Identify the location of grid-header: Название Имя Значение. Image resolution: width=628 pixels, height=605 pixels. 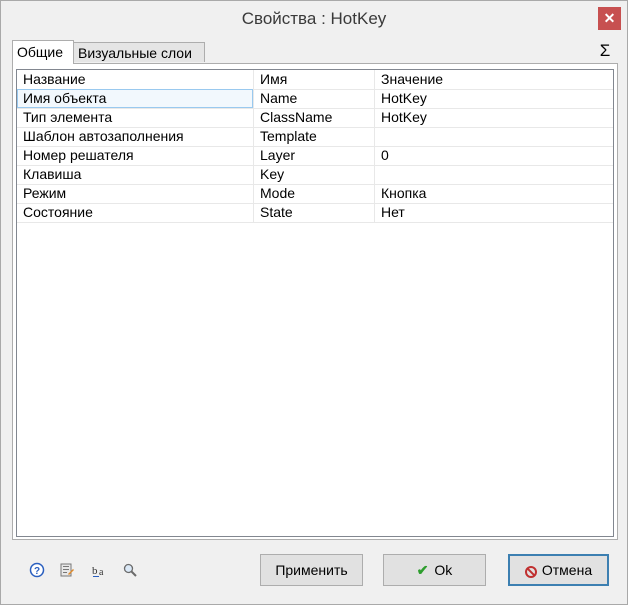
(315, 80).